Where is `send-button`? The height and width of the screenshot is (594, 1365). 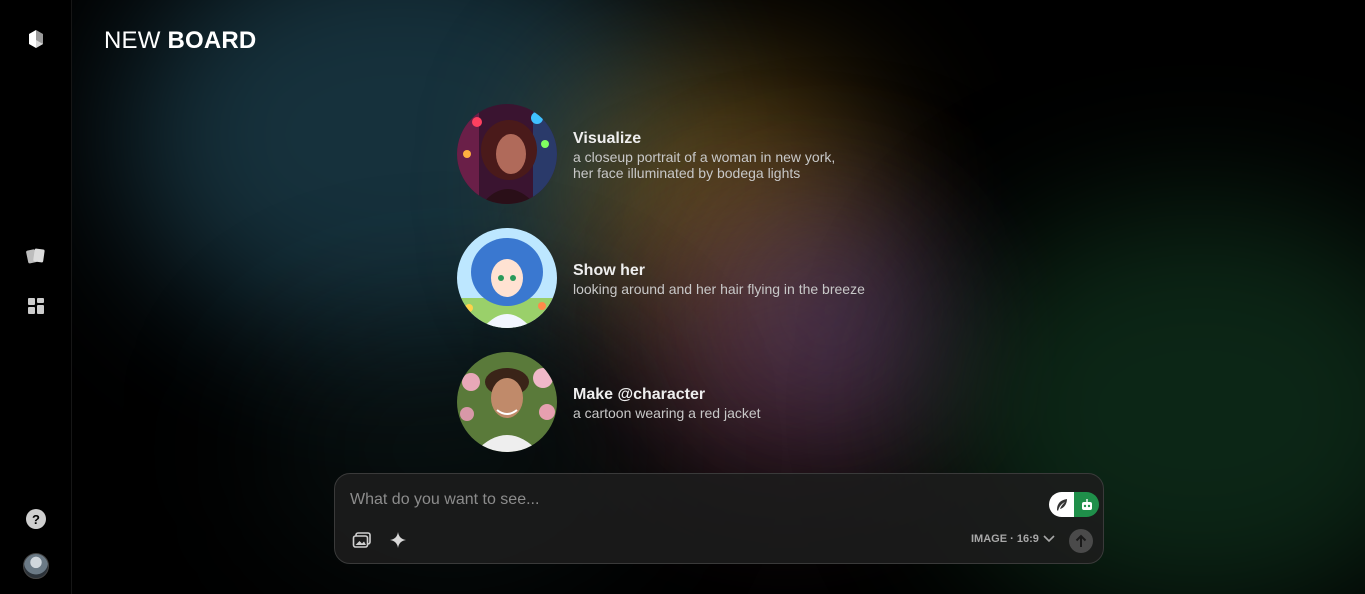
send-button is located at coordinates (1081, 541).